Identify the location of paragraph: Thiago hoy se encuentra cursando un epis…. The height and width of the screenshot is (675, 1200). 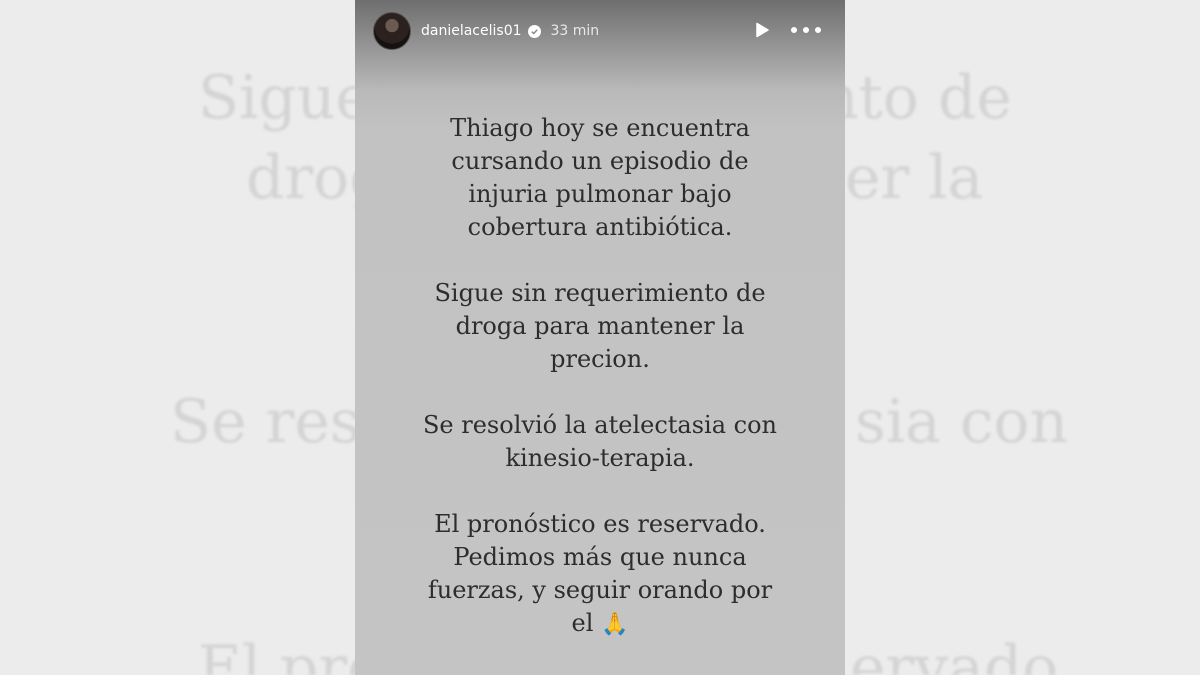
(600, 178).